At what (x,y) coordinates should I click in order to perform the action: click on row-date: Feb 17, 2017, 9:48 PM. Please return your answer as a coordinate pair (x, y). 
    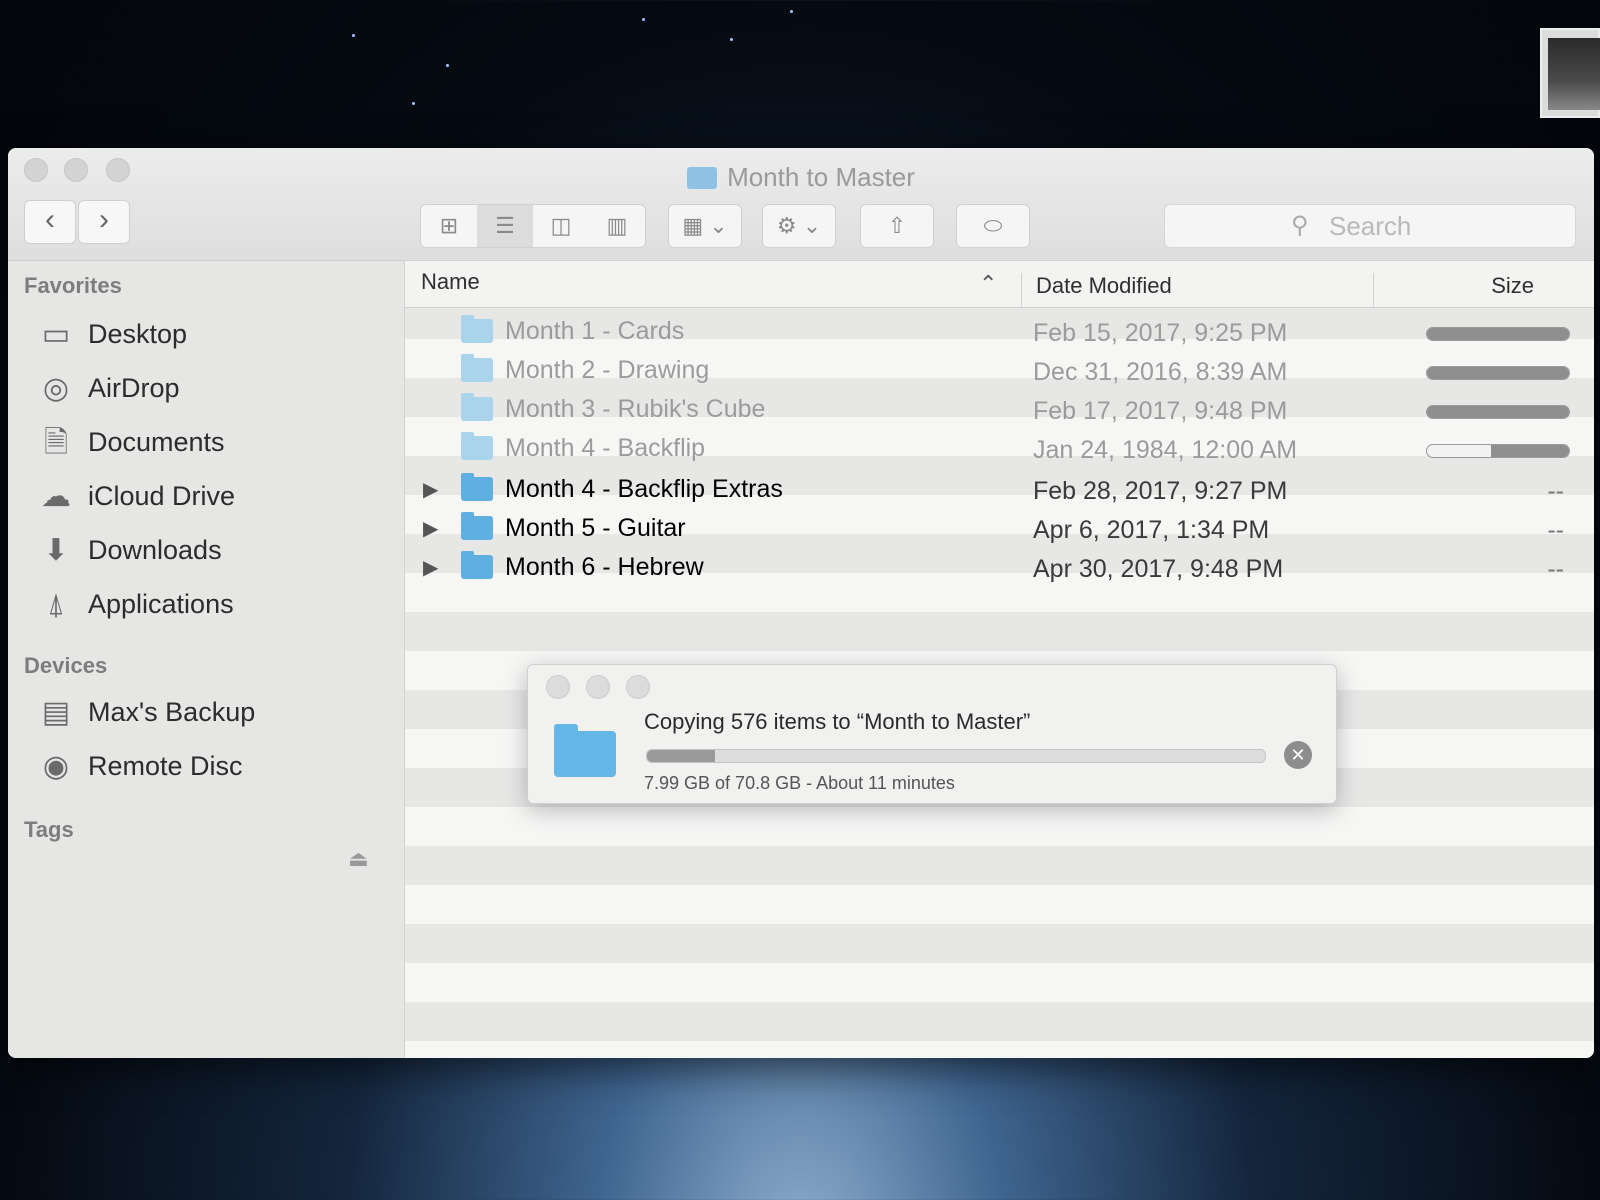
    Looking at the image, I should click on (1160, 411).